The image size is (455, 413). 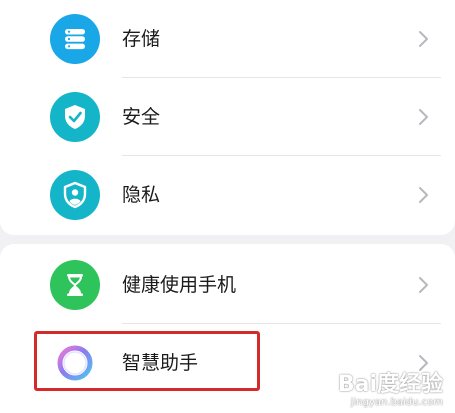 I want to click on watermark-brand: Bai度经验, so click(x=390, y=384).